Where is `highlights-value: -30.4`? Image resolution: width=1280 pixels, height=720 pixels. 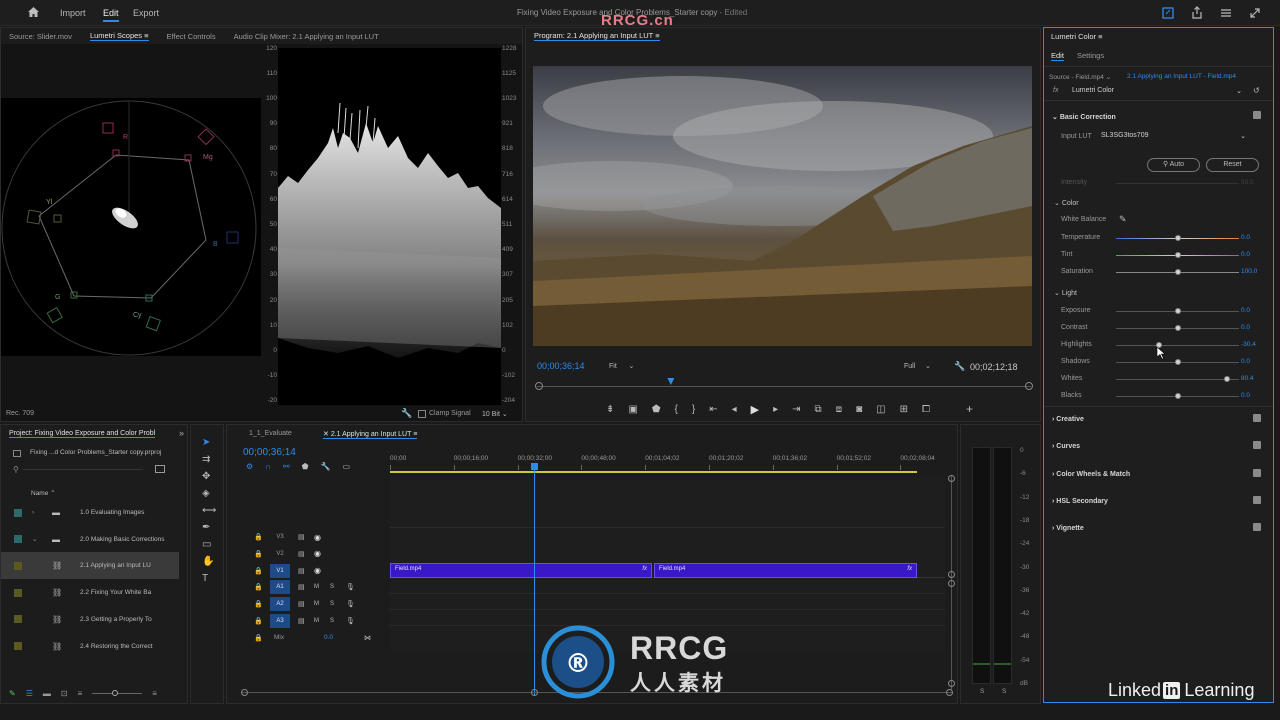 highlights-value: -30.4 is located at coordinates (1248, 344).